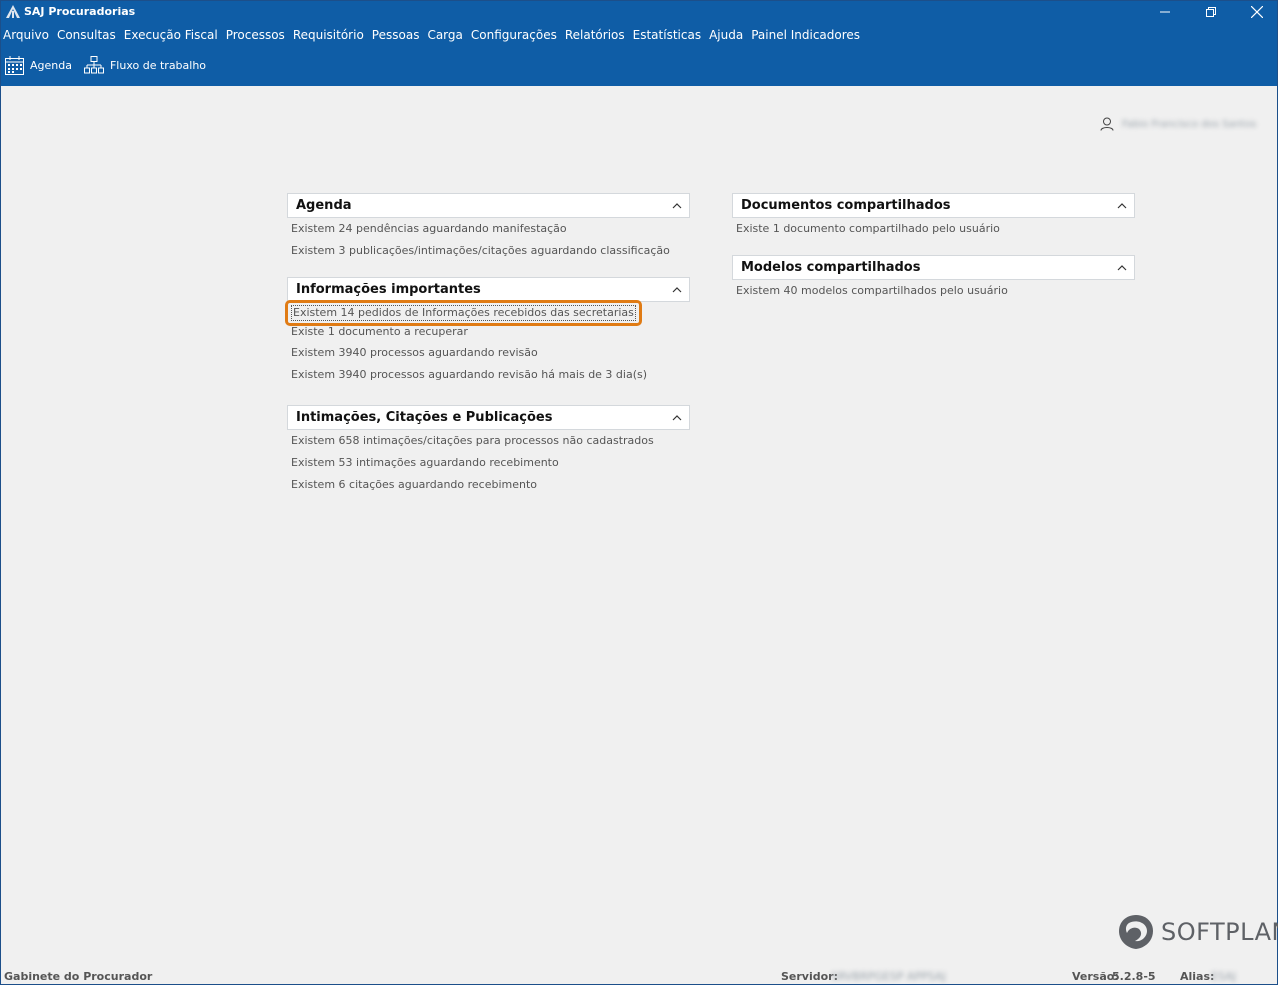 The height and width of the screenshot is (985, 1278). Describe the element at coordinates (256, 35) in the screenshot. I see `menu-processos: Processos` at that location.